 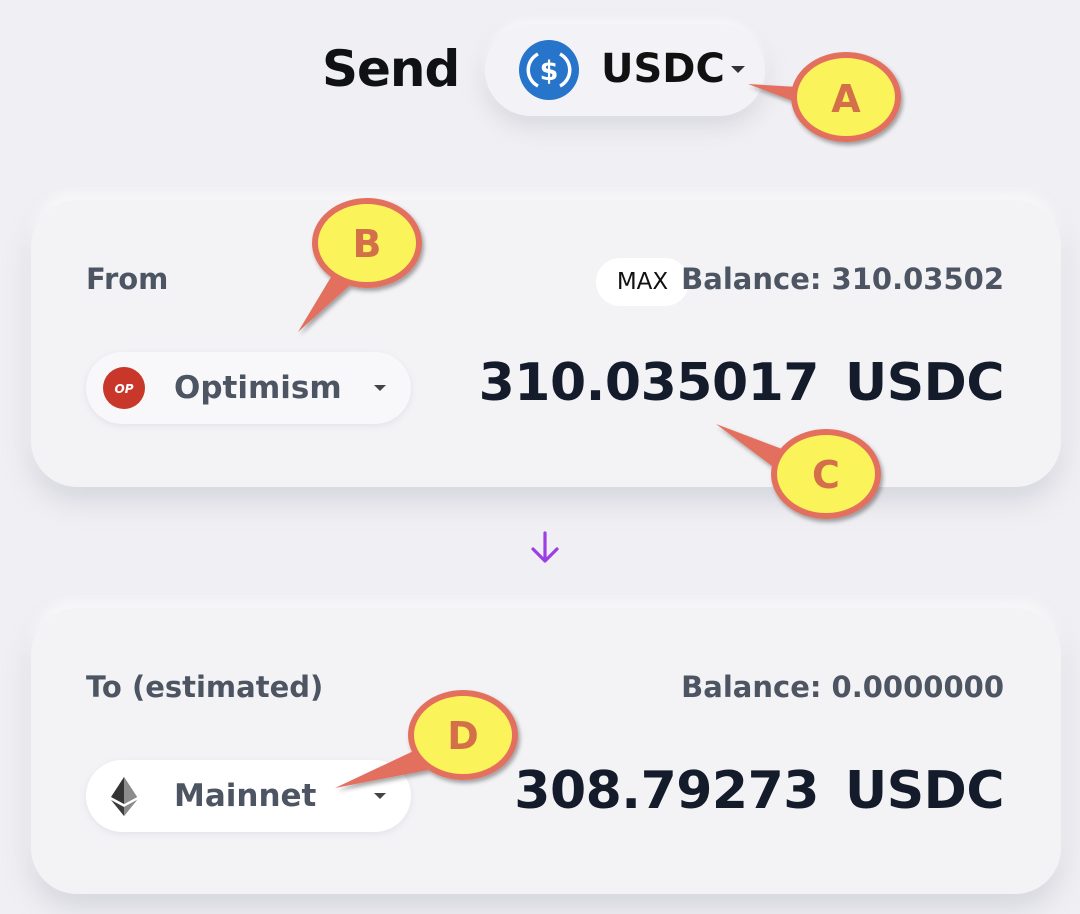 I want to click on page-title: Send, so click(x=391, y=69).